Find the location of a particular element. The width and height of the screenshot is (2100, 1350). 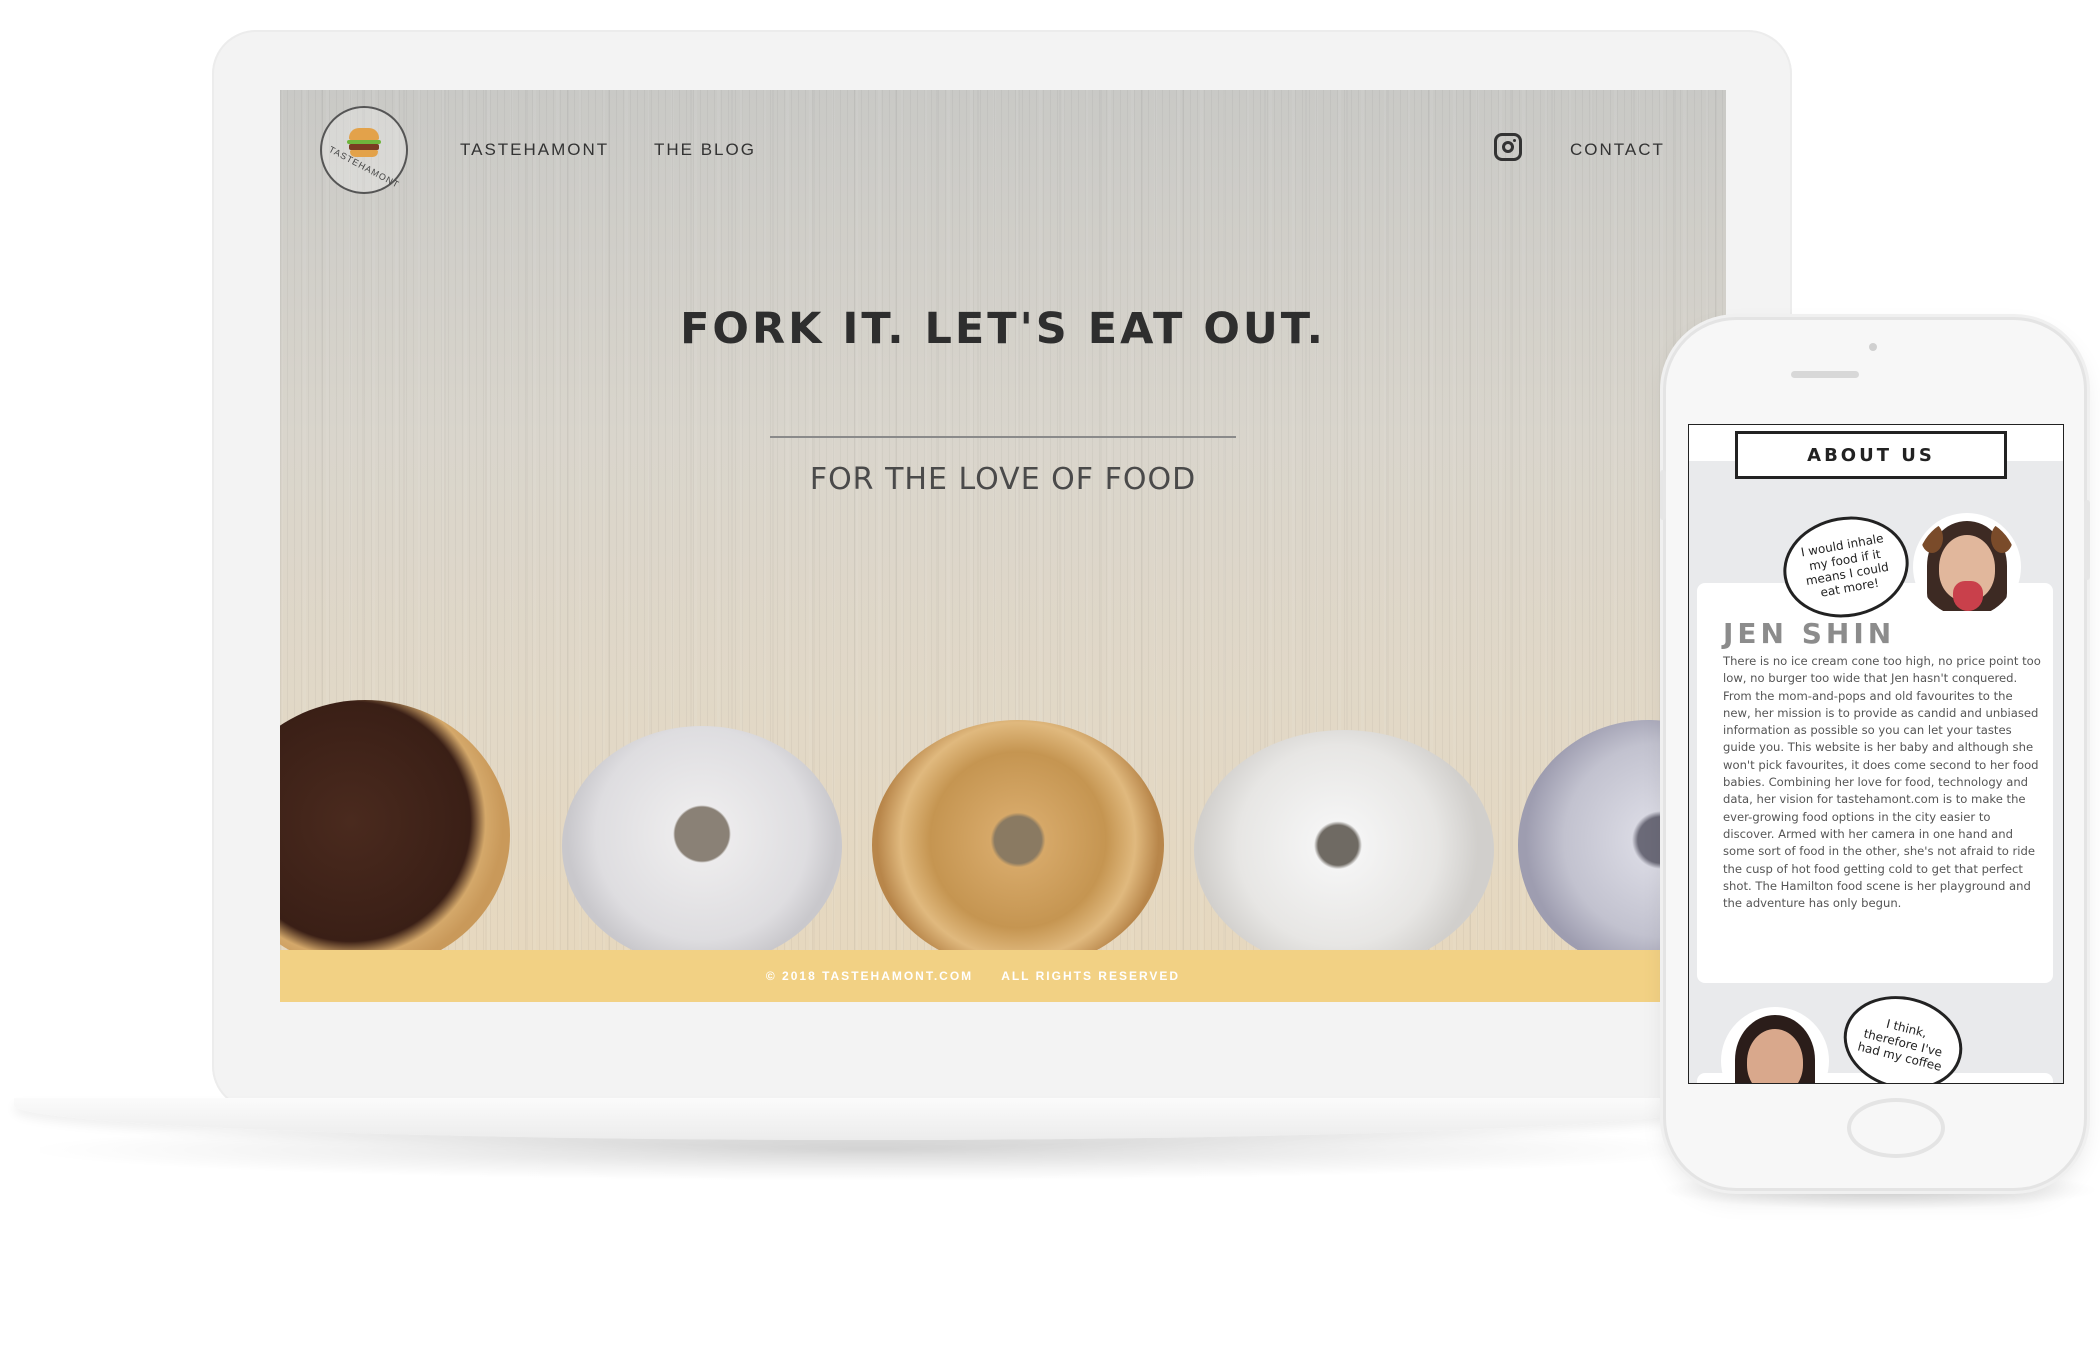

avatar is located at coordinates (1967, 567).